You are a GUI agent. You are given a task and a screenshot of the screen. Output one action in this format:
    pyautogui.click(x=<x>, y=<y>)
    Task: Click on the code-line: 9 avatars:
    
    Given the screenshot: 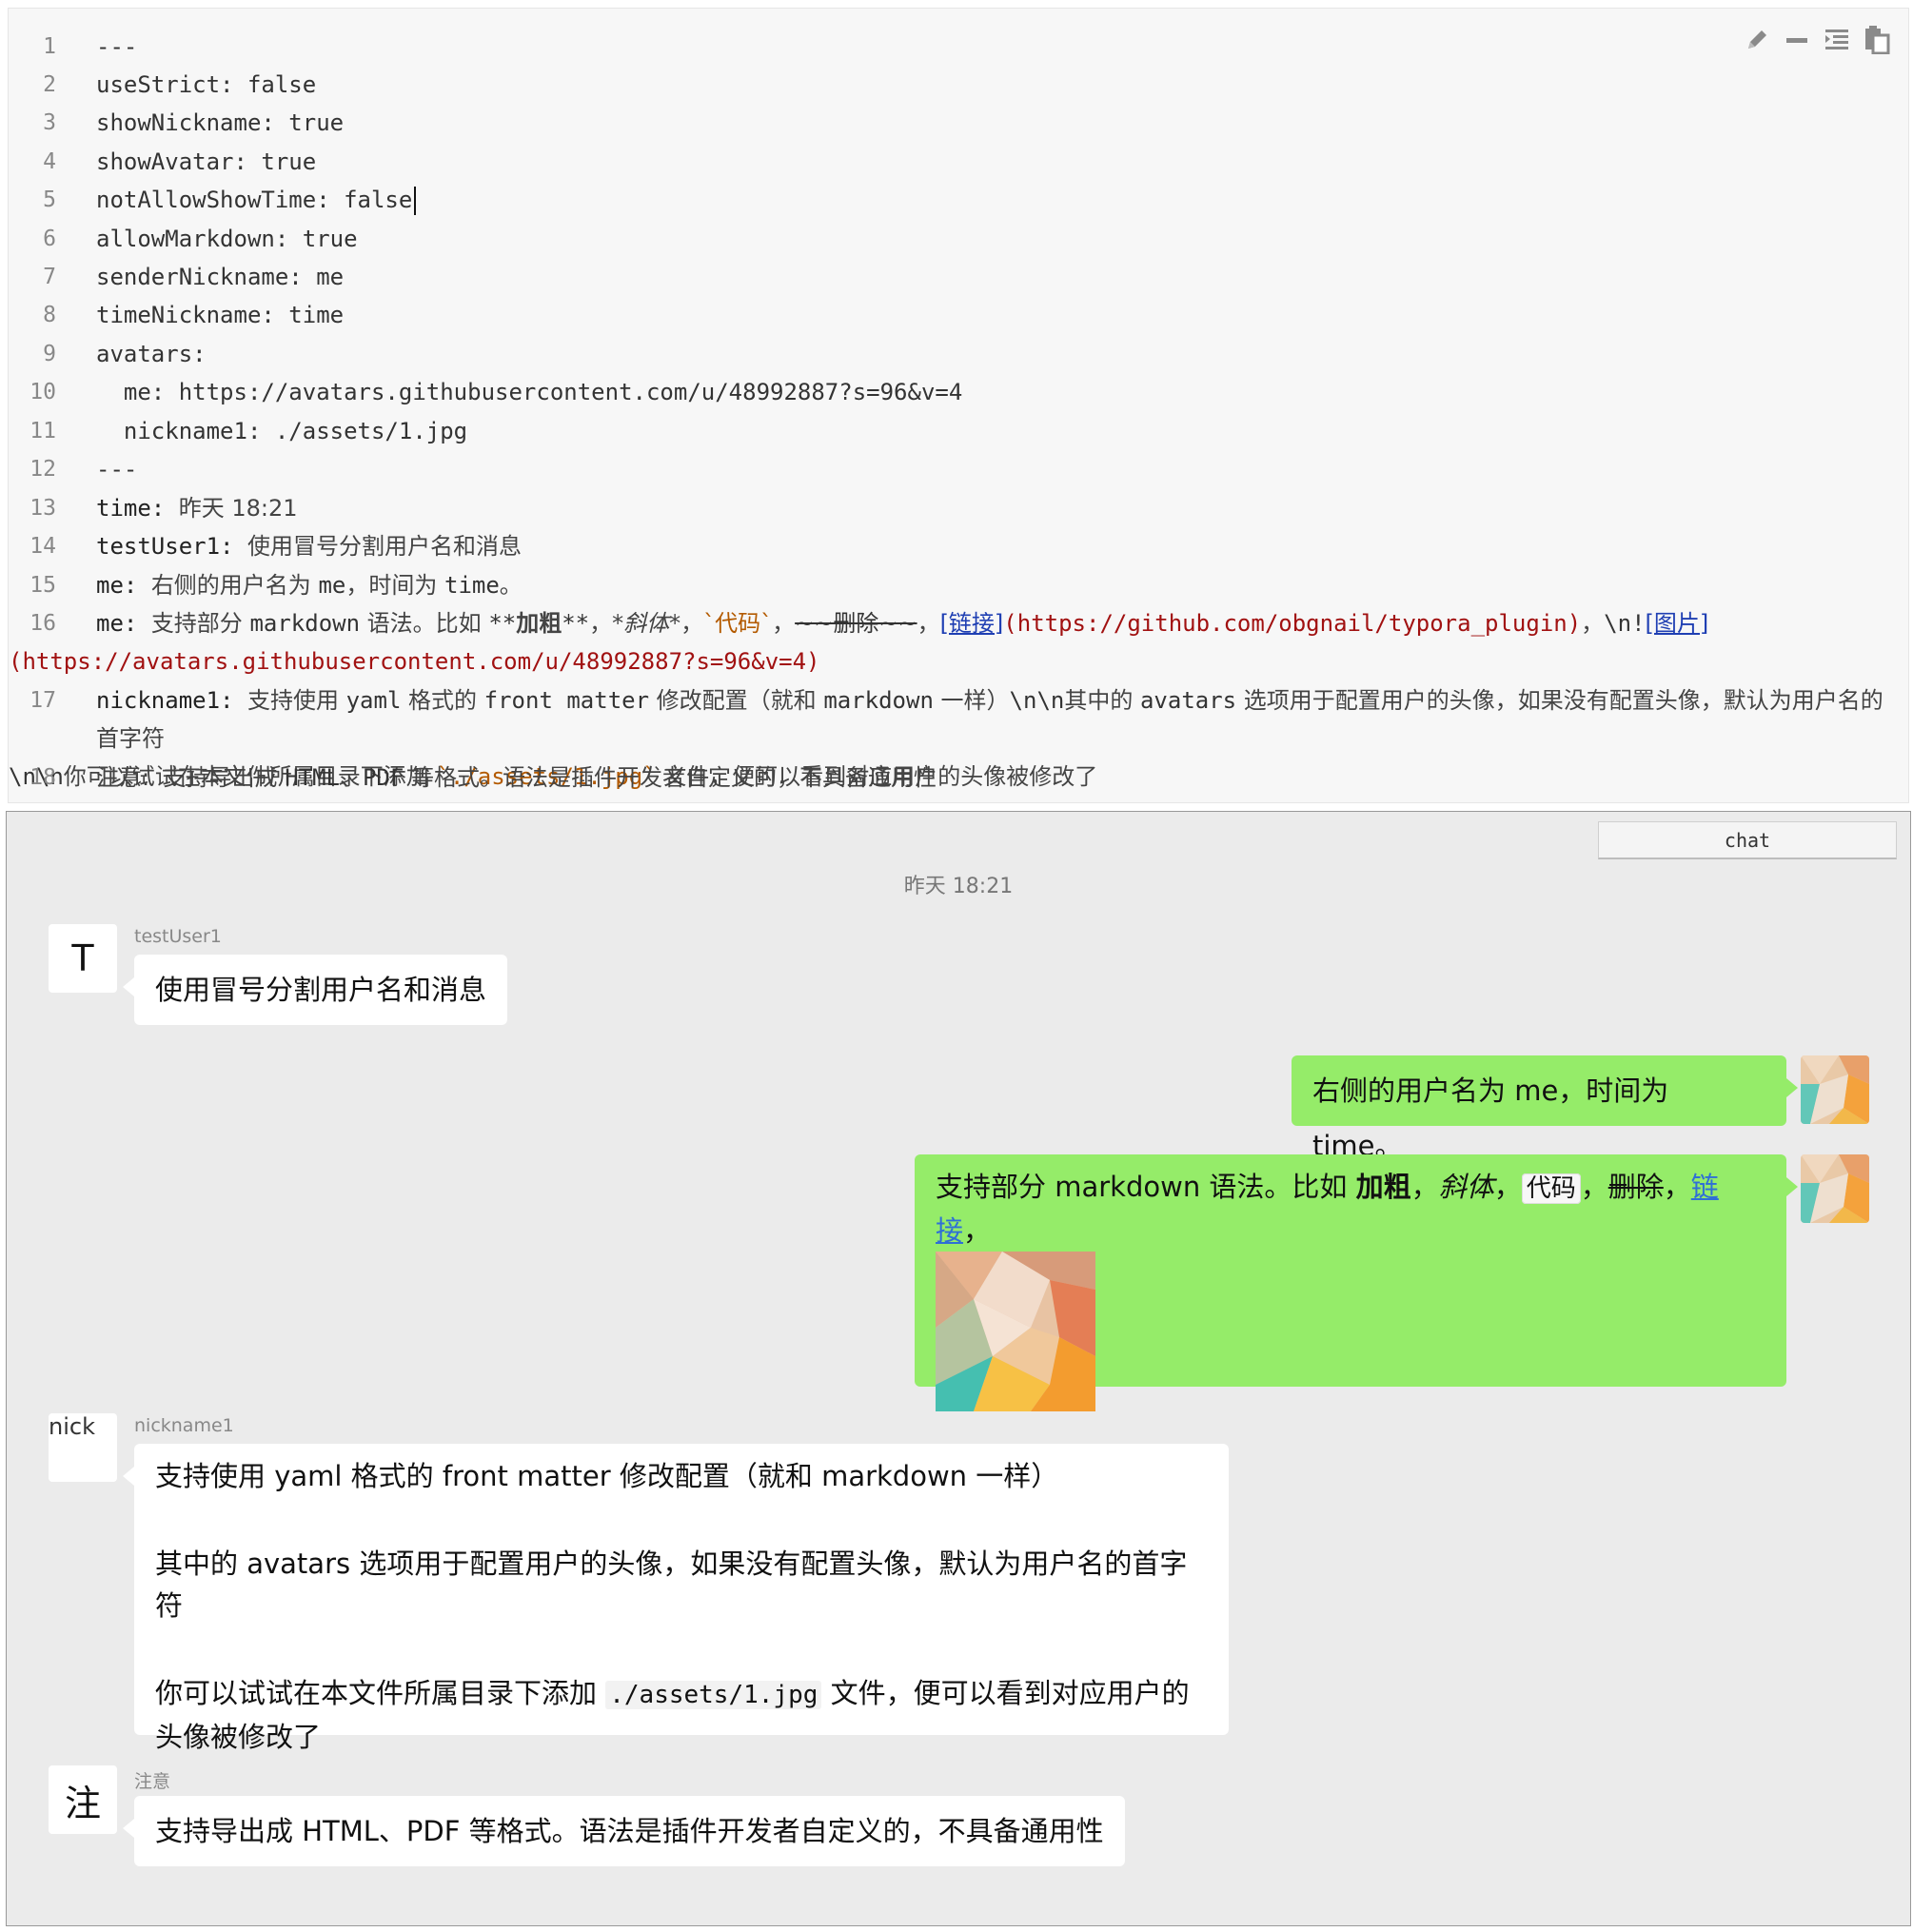 What is the action you would take?
    pyautogui.click(x=958, y=354)
    